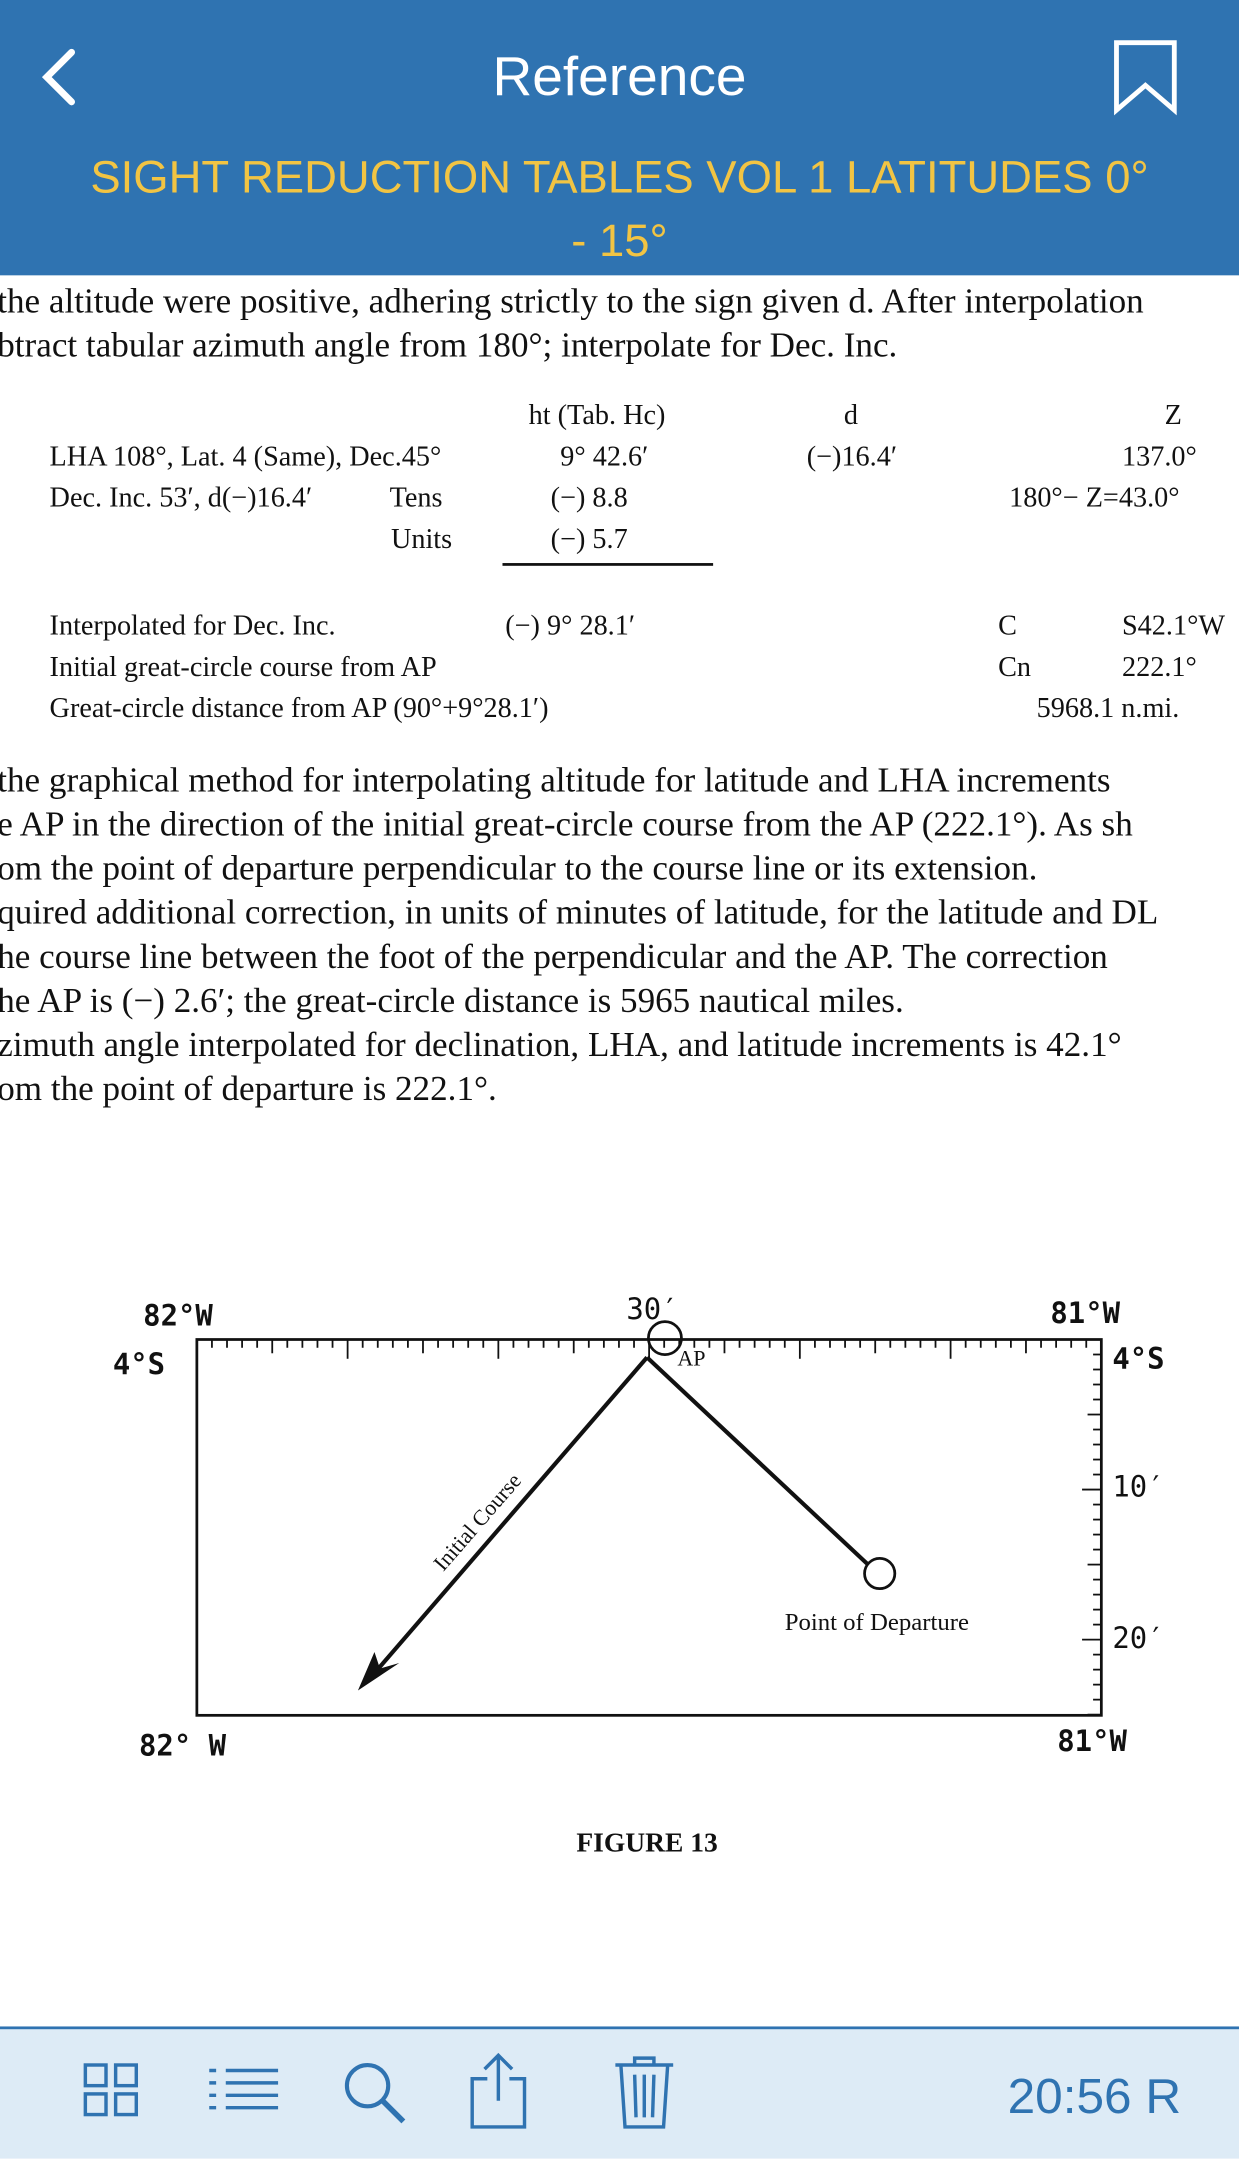  Describe the element at coordinates (183, 1745) in the screenshot. I see `label-82w-bottom: 82° W` at that location.